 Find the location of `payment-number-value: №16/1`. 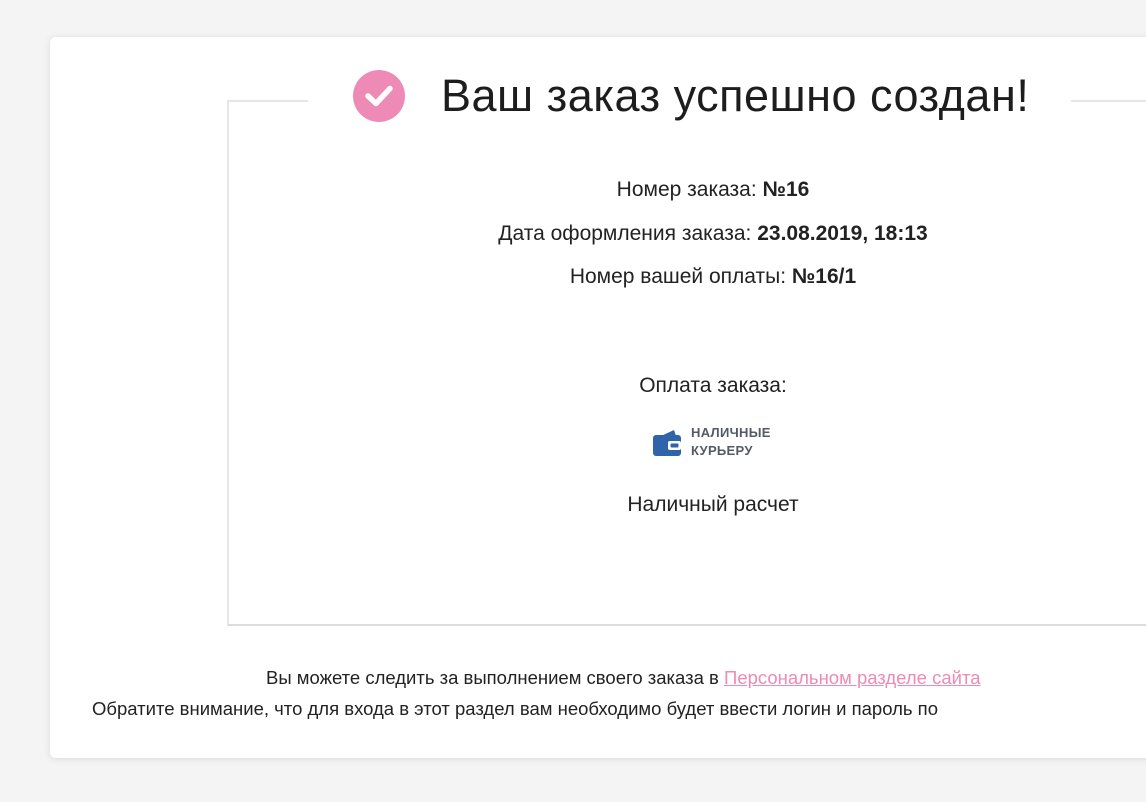

payment-number-value: №16/1 is located at coordinates (824, 276).